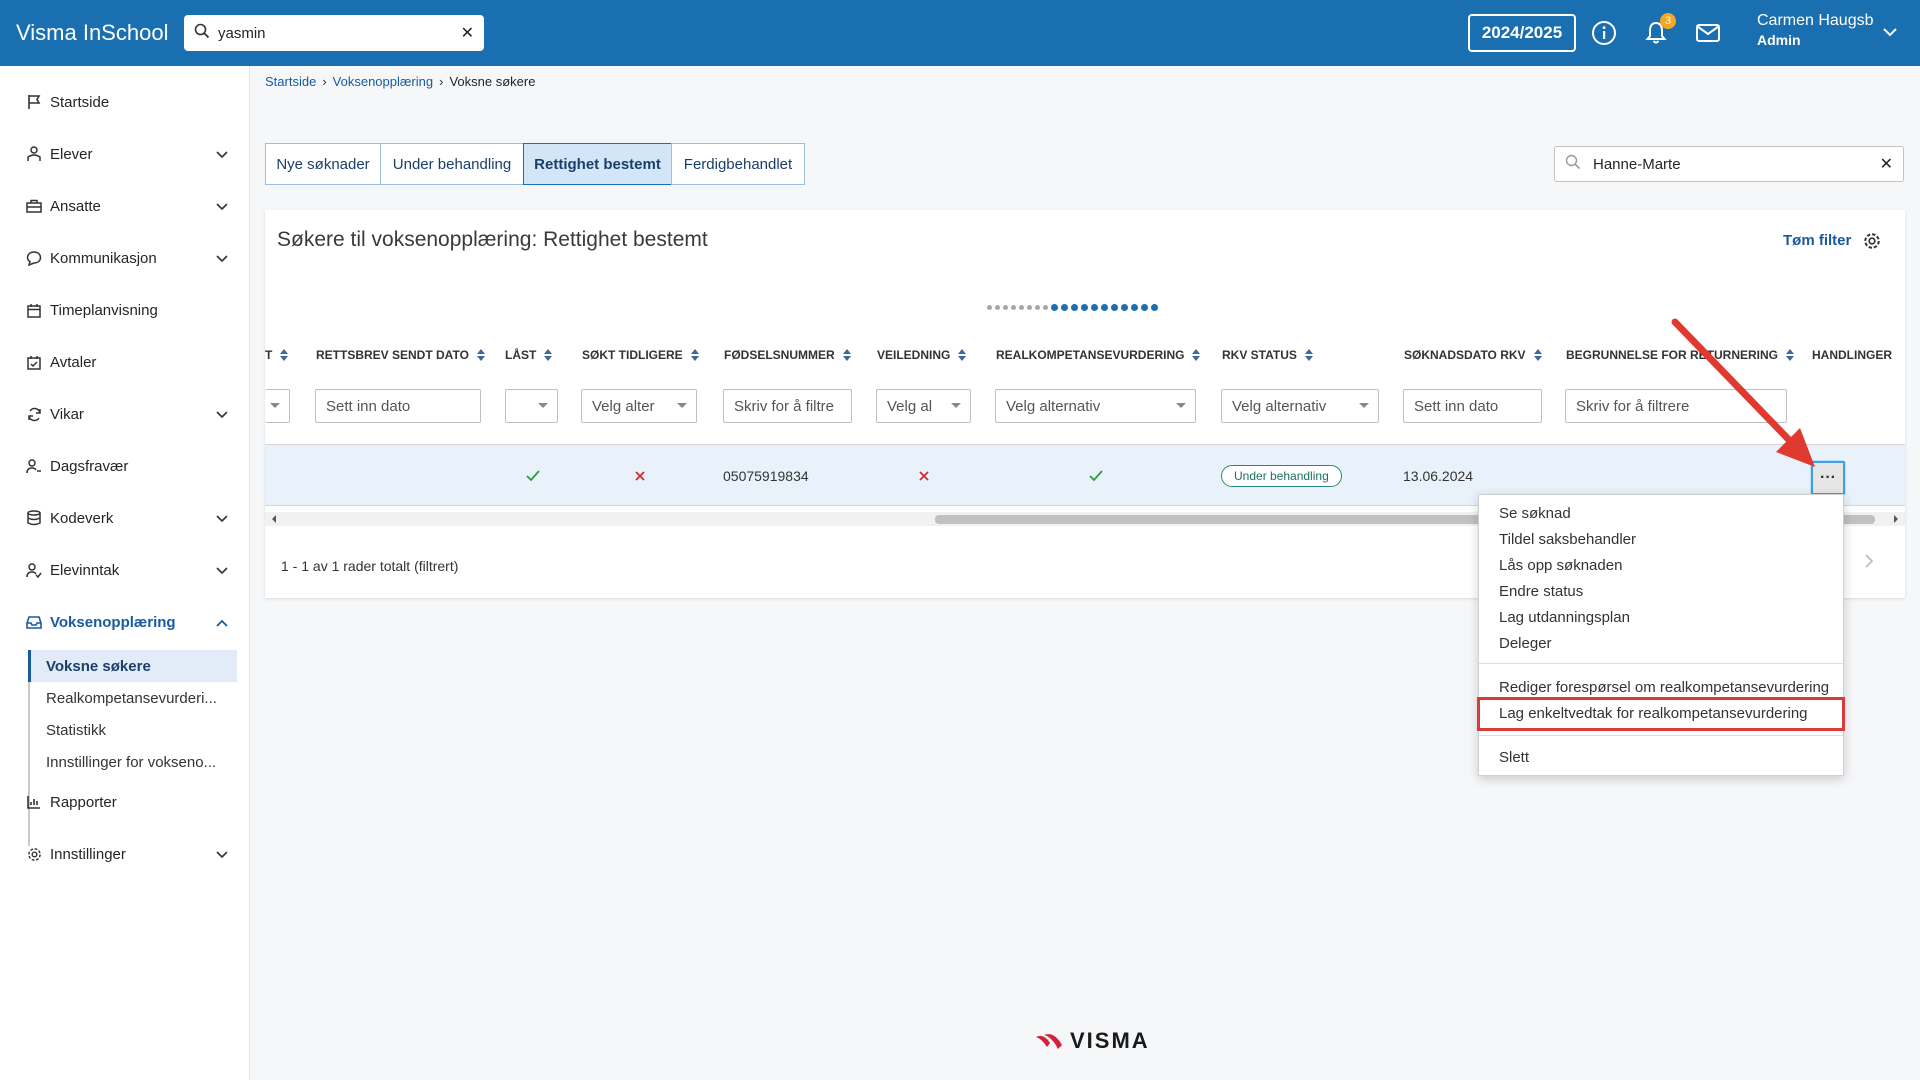  Describe the element at coordinates (127, 802) in the screenshot. I see `sidebar-item-rapporter: Rapporter` at that location.